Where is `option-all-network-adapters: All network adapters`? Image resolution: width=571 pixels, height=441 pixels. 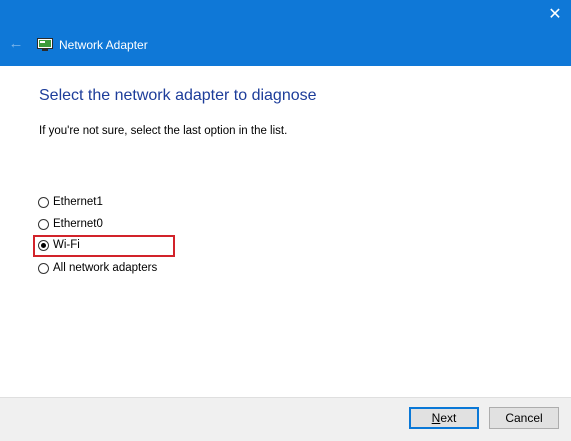 option-all-network-adapters: All network adapters is located at coordinates (97, 268).